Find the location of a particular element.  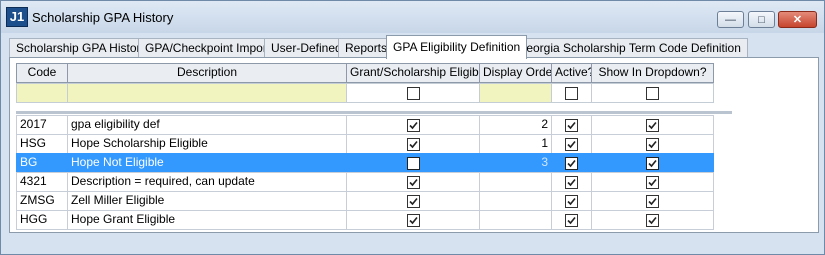

row-code-cell: 4321 is located at coordinates (42, 182).